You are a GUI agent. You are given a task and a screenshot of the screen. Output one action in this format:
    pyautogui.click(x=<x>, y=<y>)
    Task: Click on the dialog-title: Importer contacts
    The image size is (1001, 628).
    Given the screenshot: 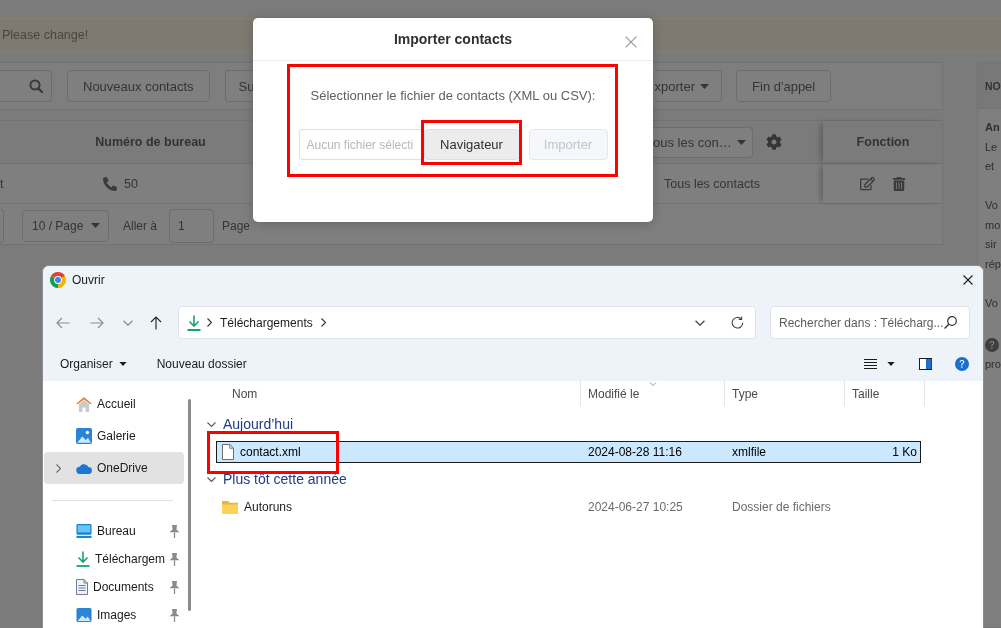 What is the action you would take?
    pyautogui.click(x=453, y=39)
    